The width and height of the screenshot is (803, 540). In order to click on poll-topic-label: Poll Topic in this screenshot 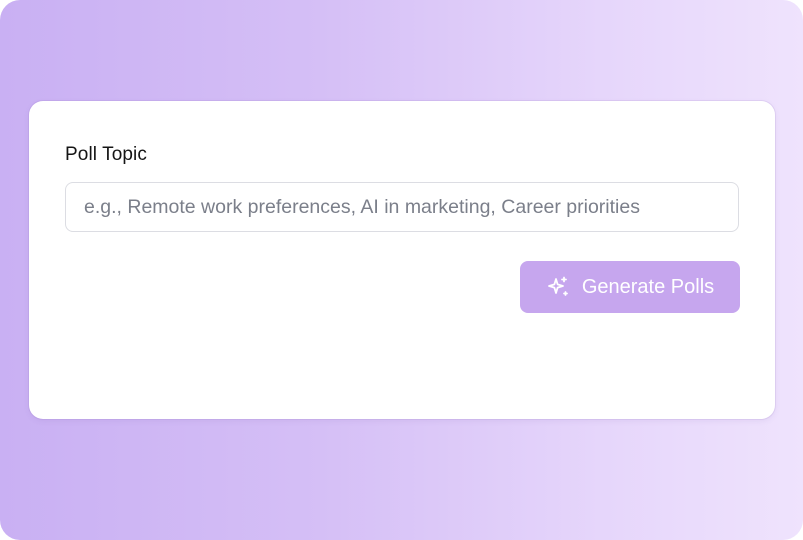, I will do `click(106, 154)`.